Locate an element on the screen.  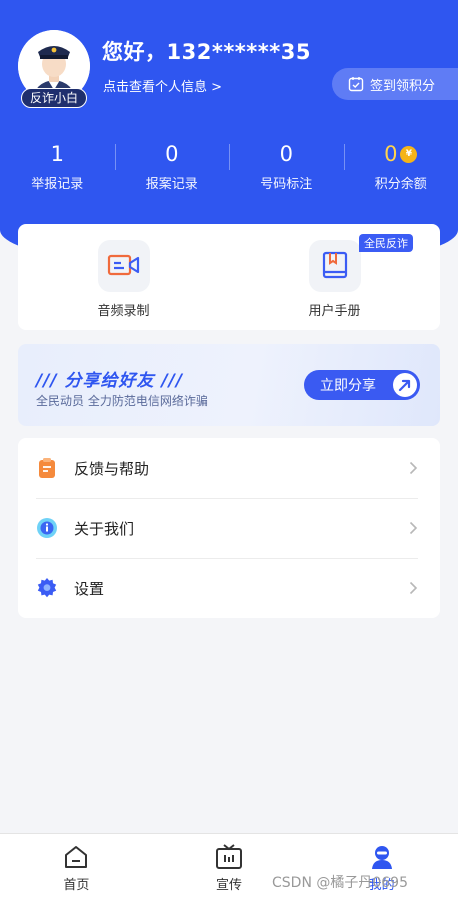
stat-label: 举报记录 is located at coordinates (57, 184).